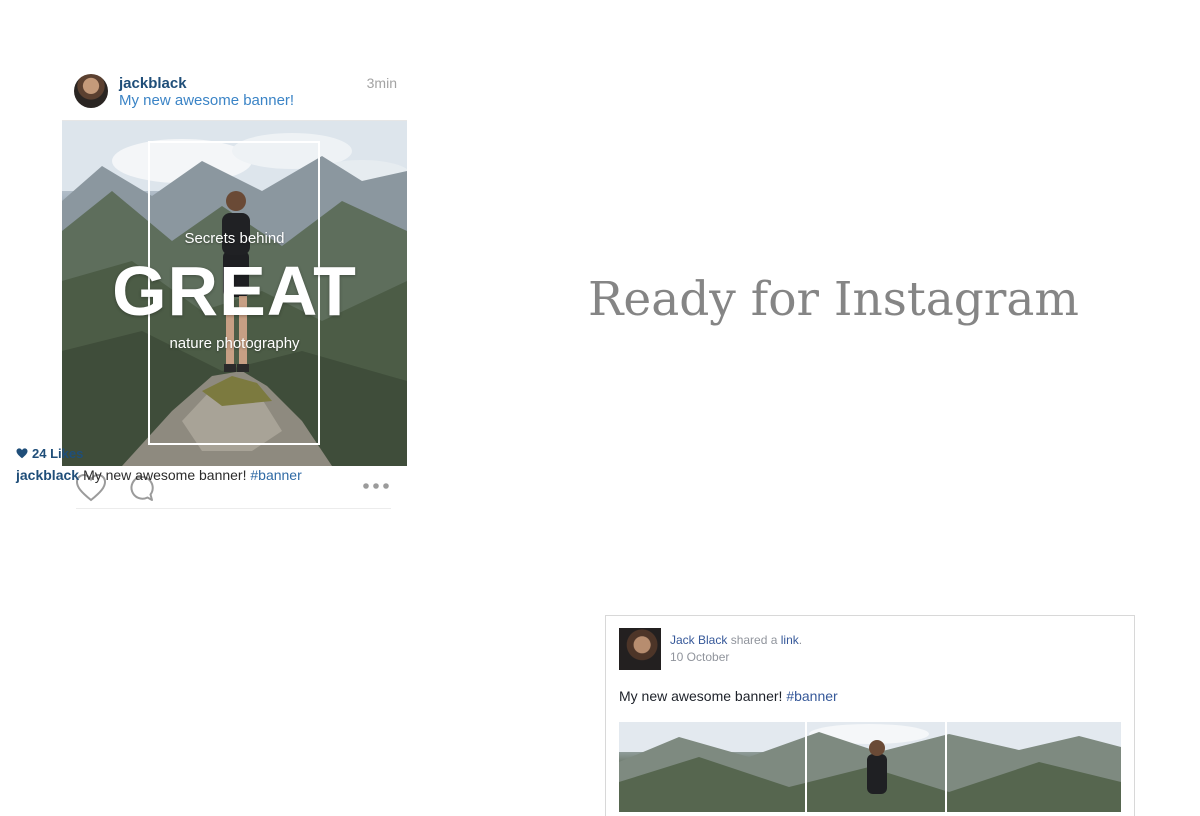 The image size is (1200, 816). I want to click on avatar, so click(91, 91).